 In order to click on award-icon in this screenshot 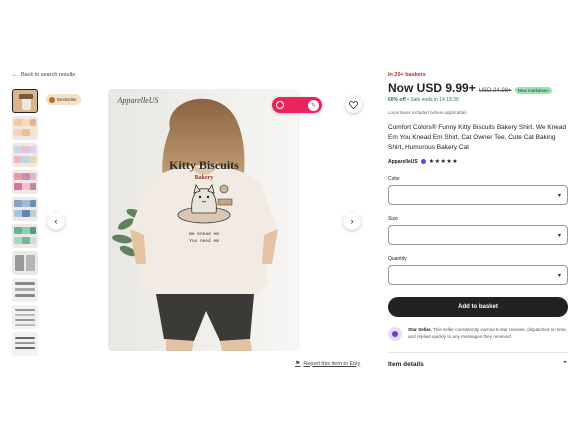, I will do `click(52, 99)`.